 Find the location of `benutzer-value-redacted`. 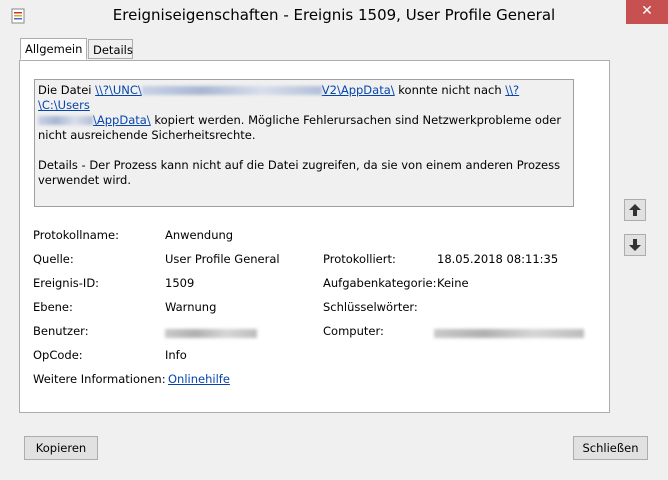

benutzer-value-redacted is located at coordinates (211, 333).